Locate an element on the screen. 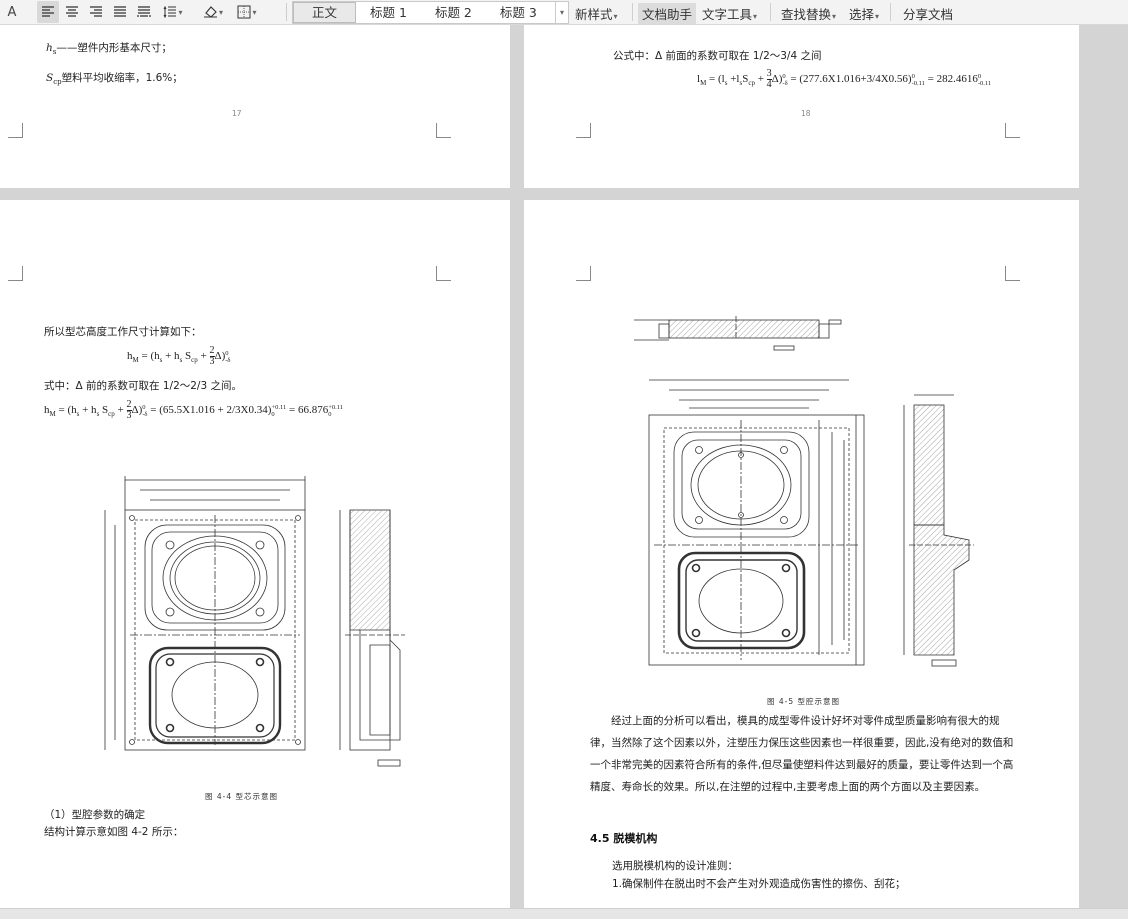  style-gallery: 正文 标题 1 标题 2 标题 3 ▾ is located at coordinates (430, 12).